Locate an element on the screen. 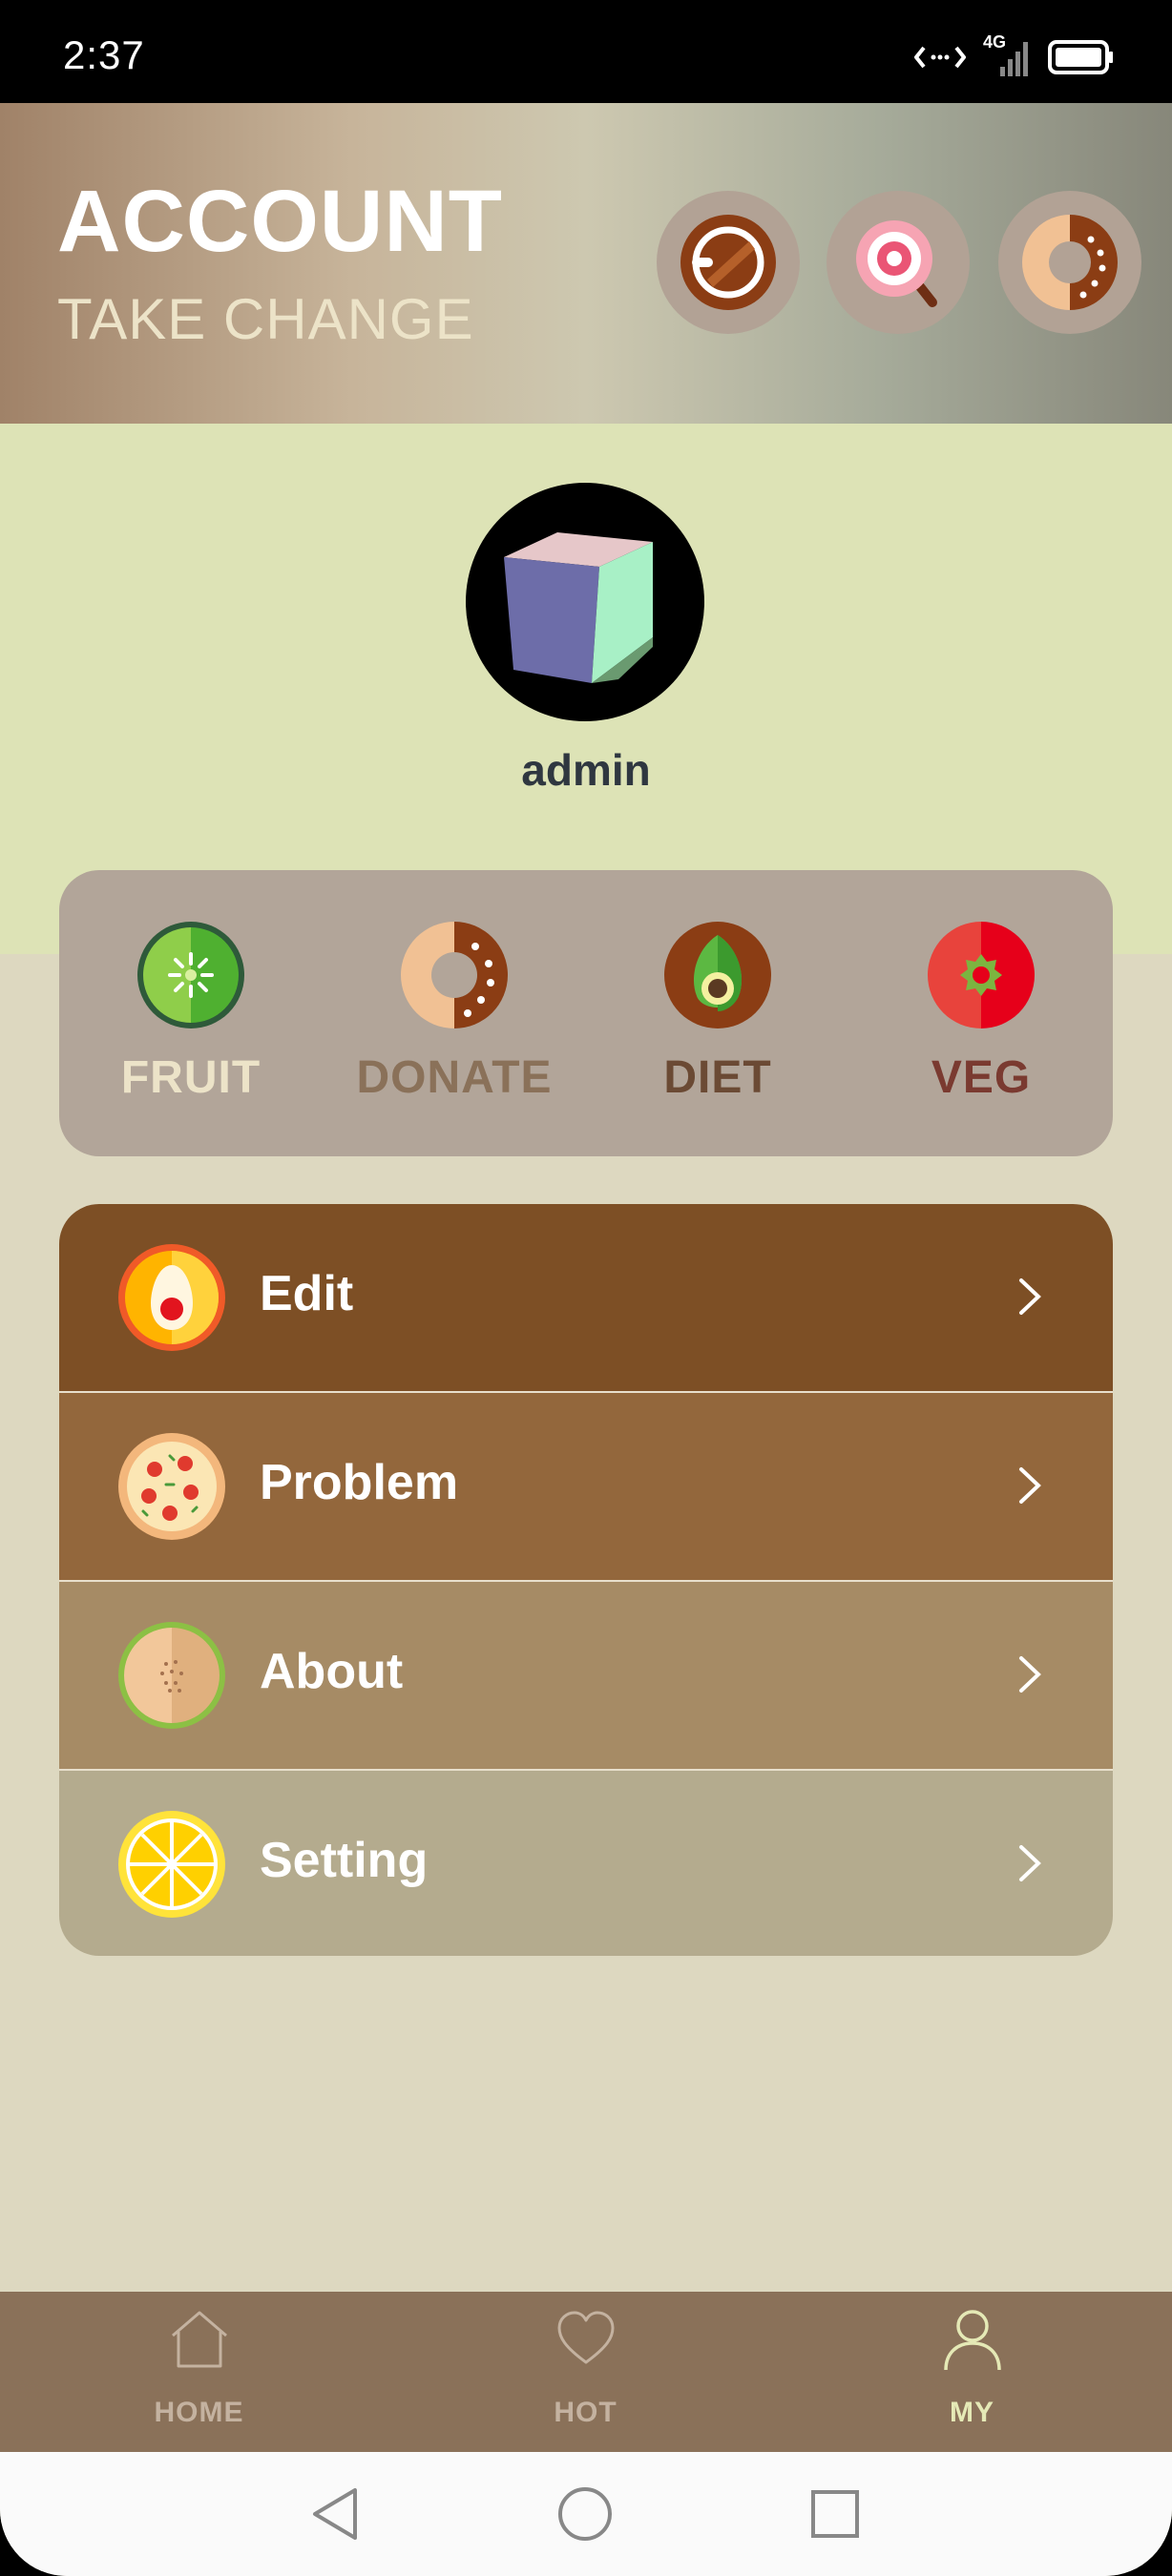  melon-icon is located at coordinates (171, 1675).